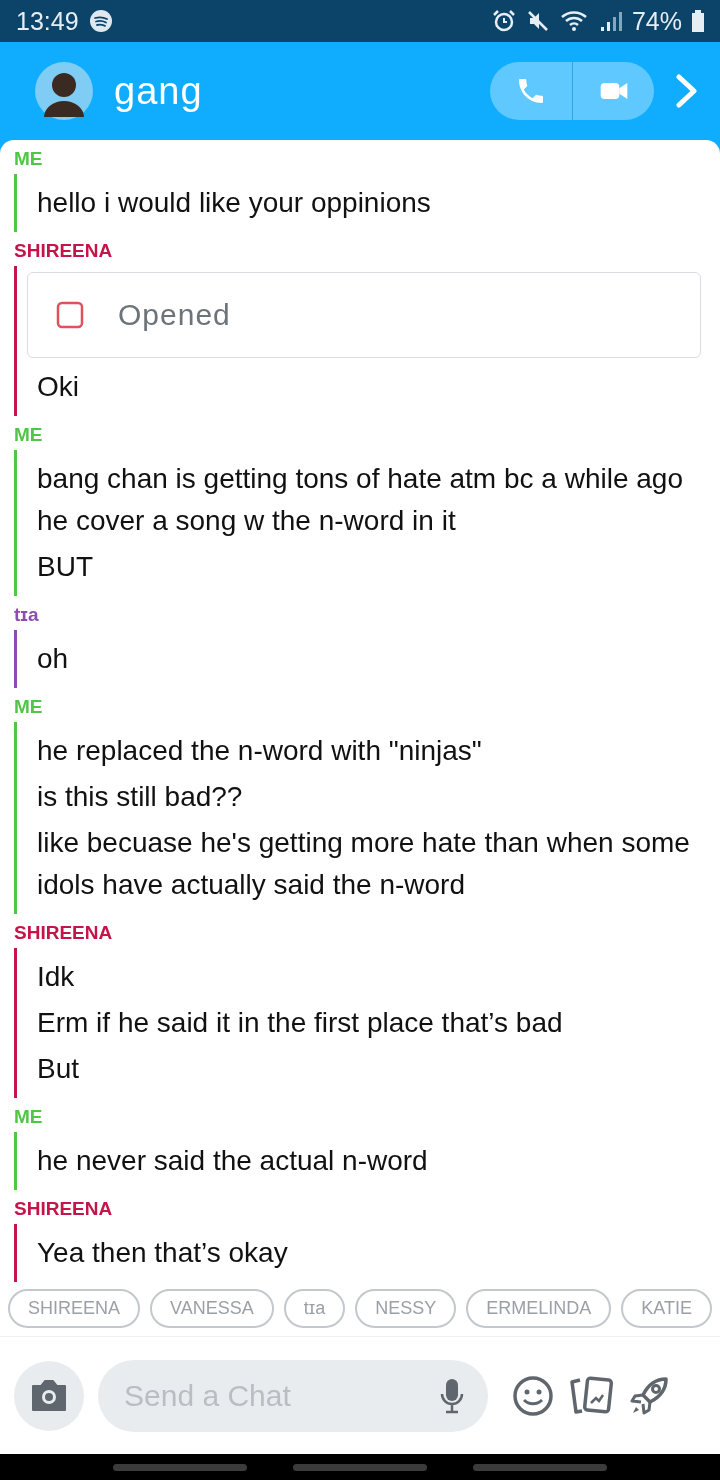 The height and width of the screenshot is (1480, 720). What do you see at coordinates (53, 659) in the screenshot?
I see `chat-message: oh` at bounding box center [53, 659].